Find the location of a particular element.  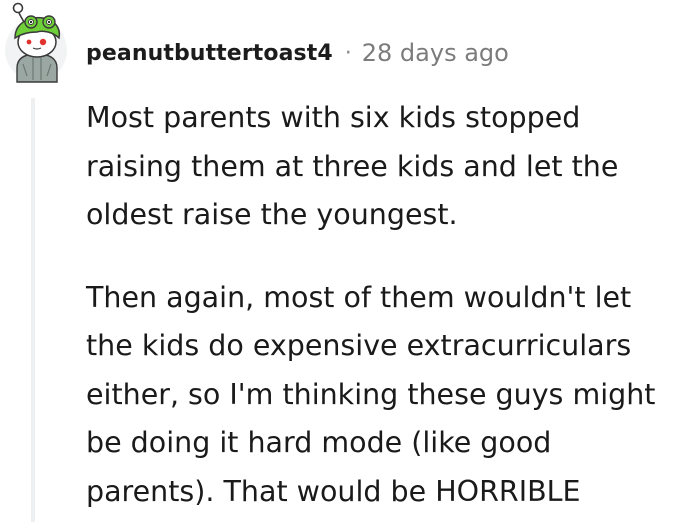

comment-meta: peanutbuttertoast4 · 28 days ago is located at coordinates (297, 53).